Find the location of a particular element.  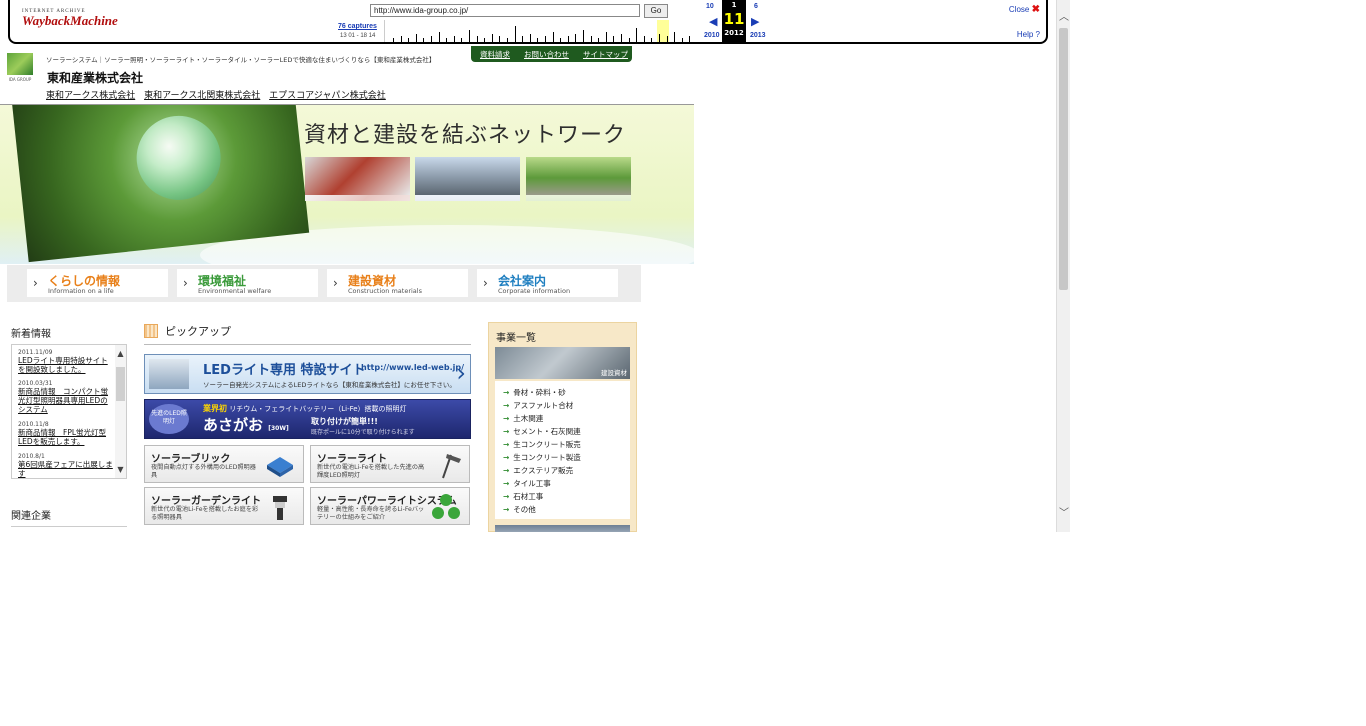

category-life: › くらしの情報 Information on a life is located at coordinates (97, 283).